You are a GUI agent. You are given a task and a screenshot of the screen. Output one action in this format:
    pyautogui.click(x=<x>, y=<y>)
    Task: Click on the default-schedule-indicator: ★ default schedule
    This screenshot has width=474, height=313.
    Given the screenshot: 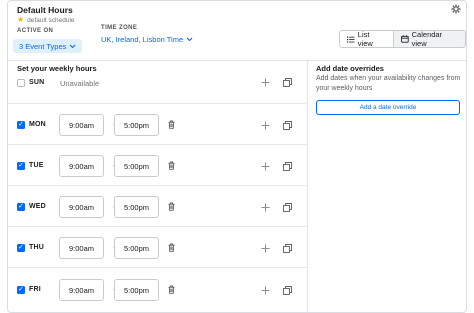 What is the action you would take?
    pyautogui.click(x=46, y=20)
    